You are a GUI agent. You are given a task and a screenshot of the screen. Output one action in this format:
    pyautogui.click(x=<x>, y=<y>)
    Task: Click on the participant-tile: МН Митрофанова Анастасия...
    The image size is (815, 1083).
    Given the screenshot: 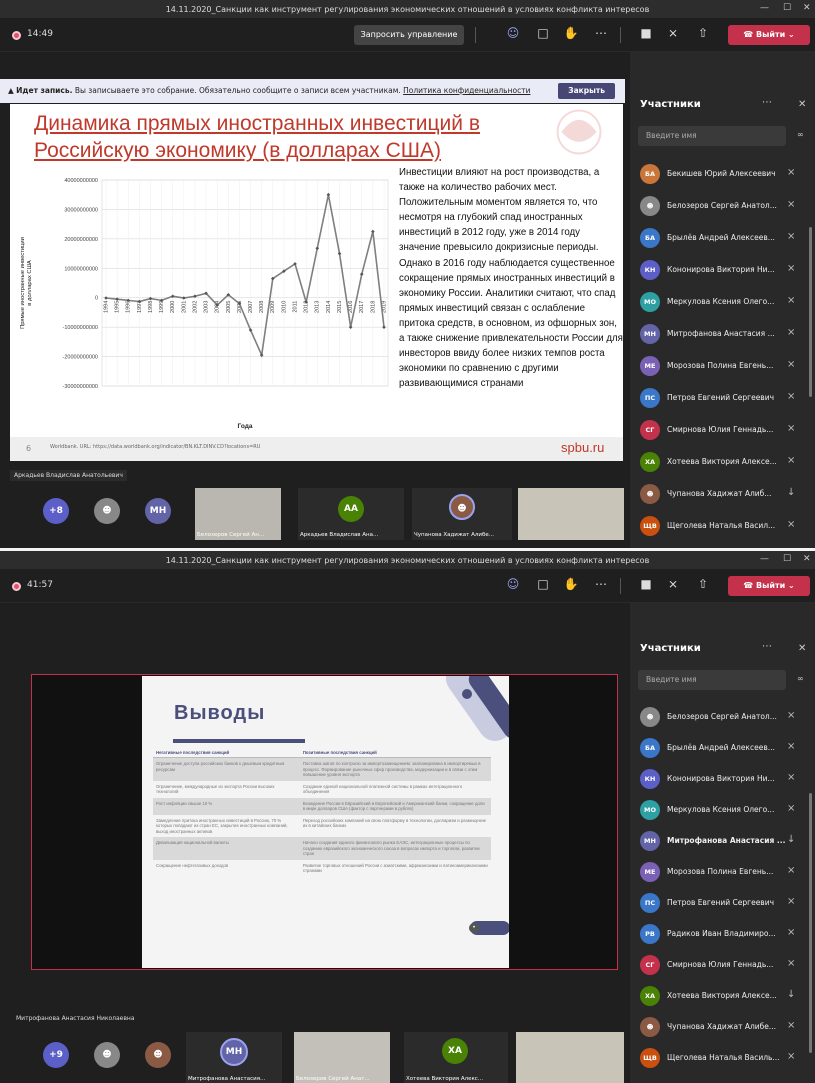 What is the action you would take?
    pyautogui.click(x=234, y=1057)
    